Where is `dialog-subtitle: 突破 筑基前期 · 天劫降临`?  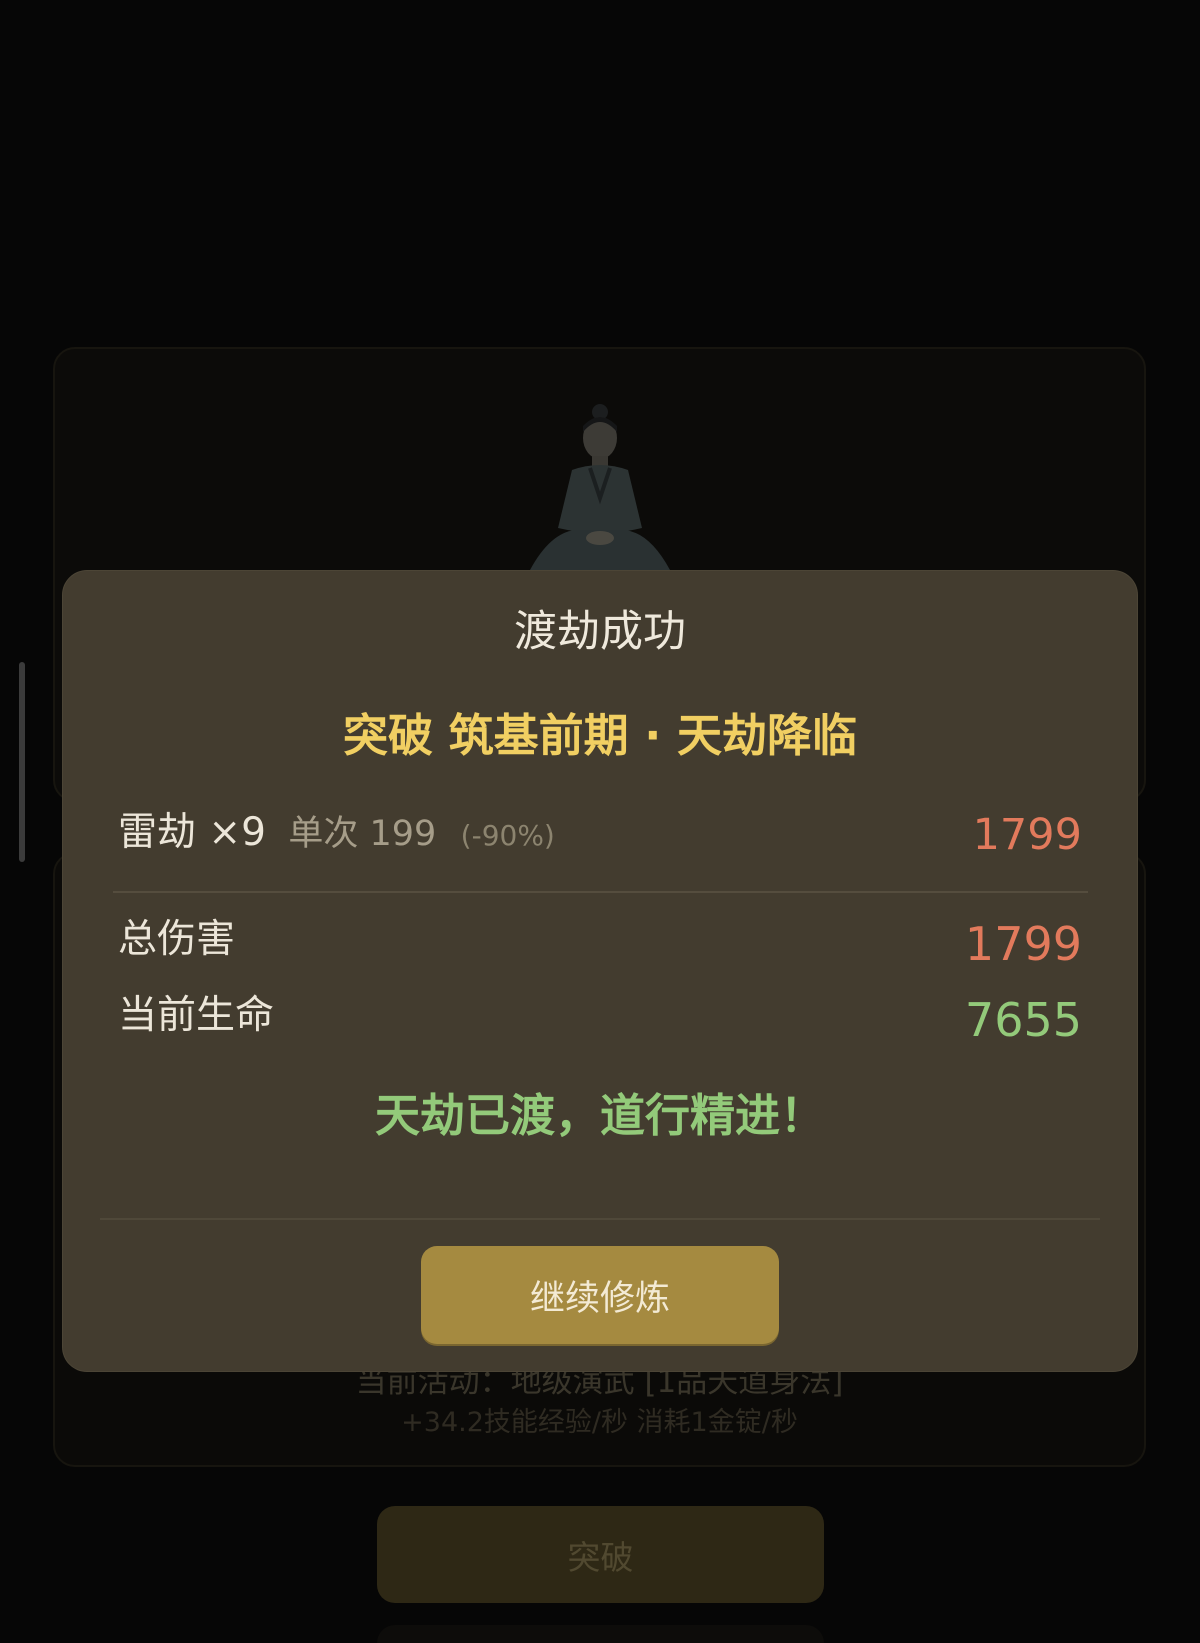
dialog-subtitle: 突破 筑基前期 · 天劫降临 is located at coordinates (600, 735).